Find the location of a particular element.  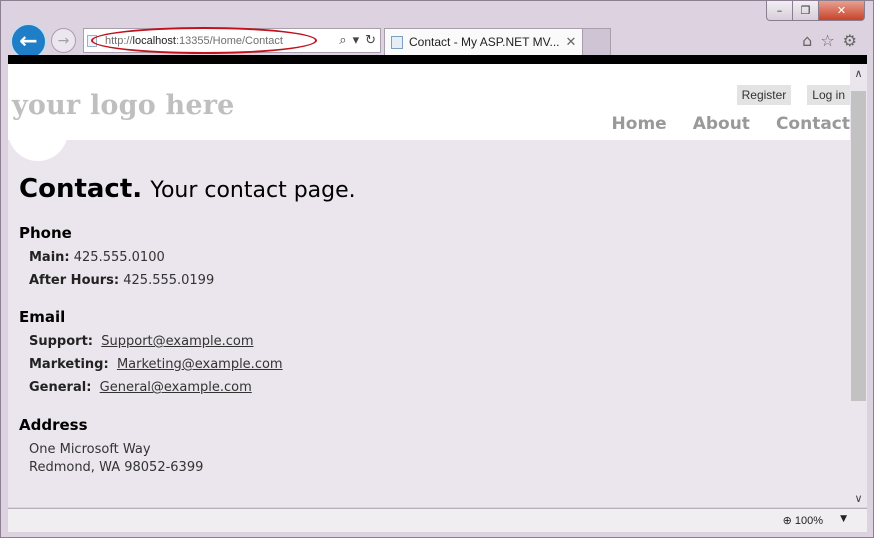

favorites-star-icon: ☆ is located at coordinates (827, 40).